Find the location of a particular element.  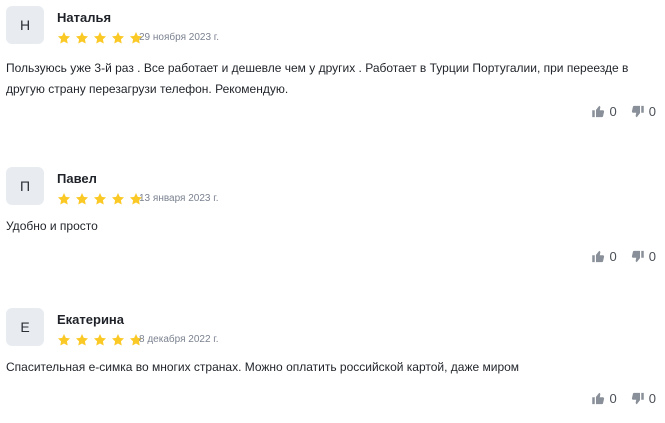

review-text: Удобно и просто is located at coordinates (52, 226).